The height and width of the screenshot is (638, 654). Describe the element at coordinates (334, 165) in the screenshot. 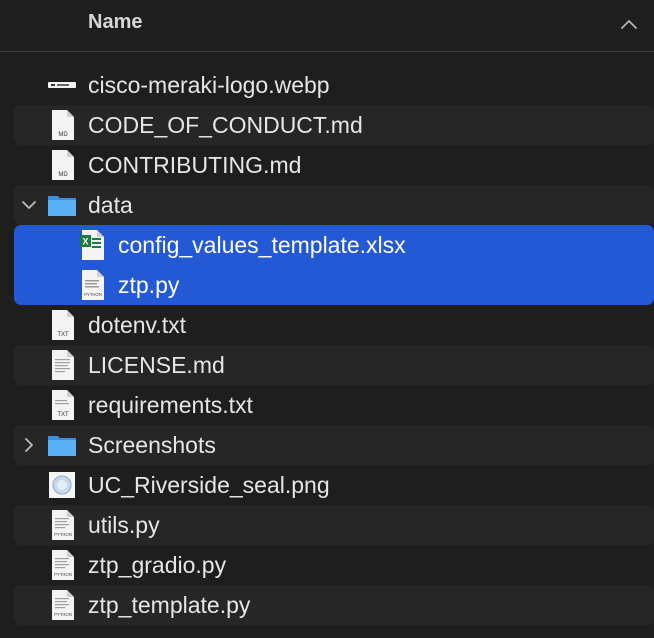

I see `file-row-contributing: MD CONTRIBUTING.md` at that location.